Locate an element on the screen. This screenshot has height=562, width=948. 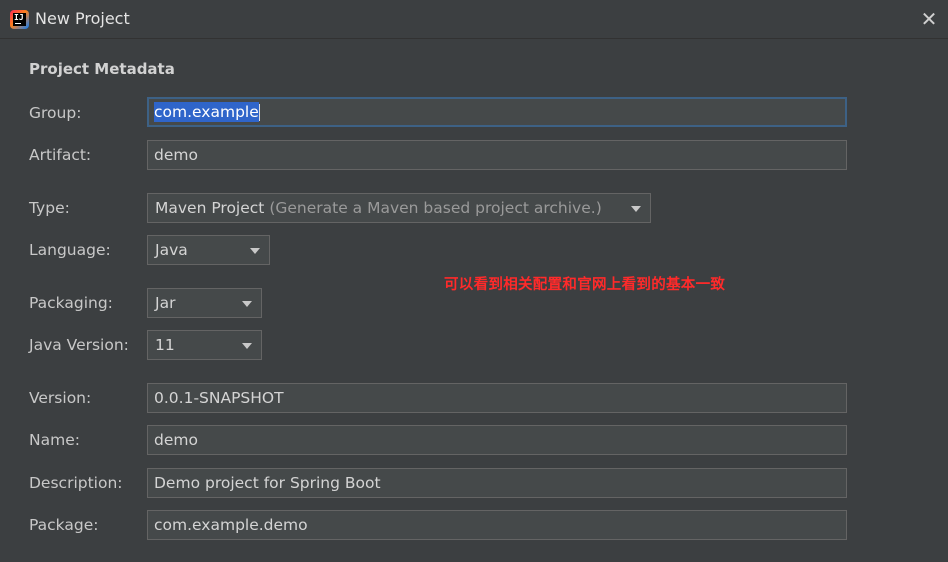
group-label: Group: is located at coordinates (55, 113).